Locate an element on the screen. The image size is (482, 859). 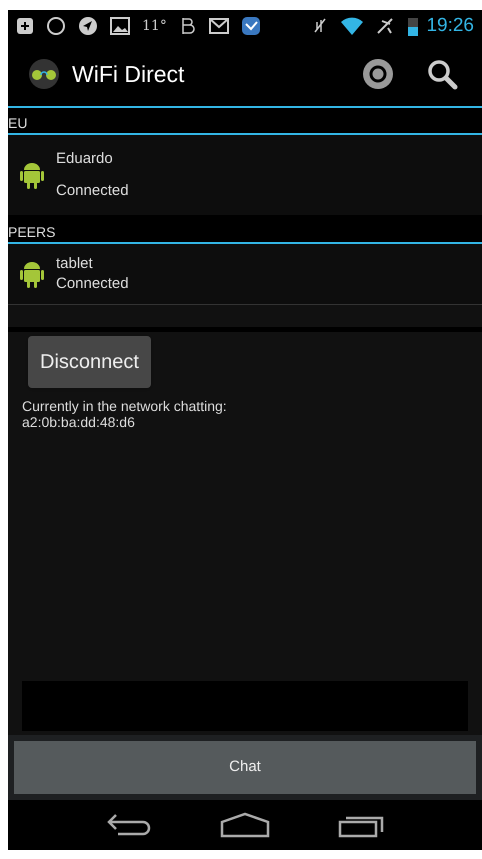
app-logo-icon is located at coordinates (44, 74).